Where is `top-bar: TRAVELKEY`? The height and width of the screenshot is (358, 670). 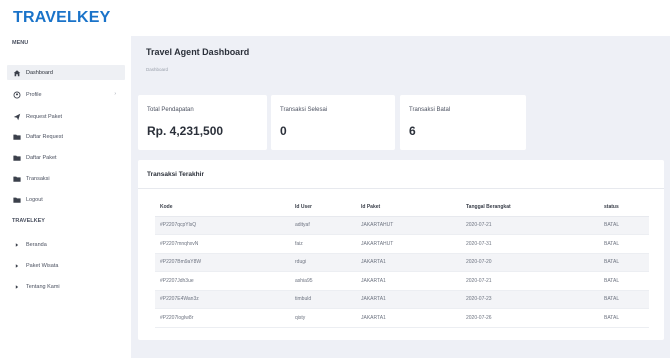
top-bar: TRAVELKEY is located at coordinates (335, 18).